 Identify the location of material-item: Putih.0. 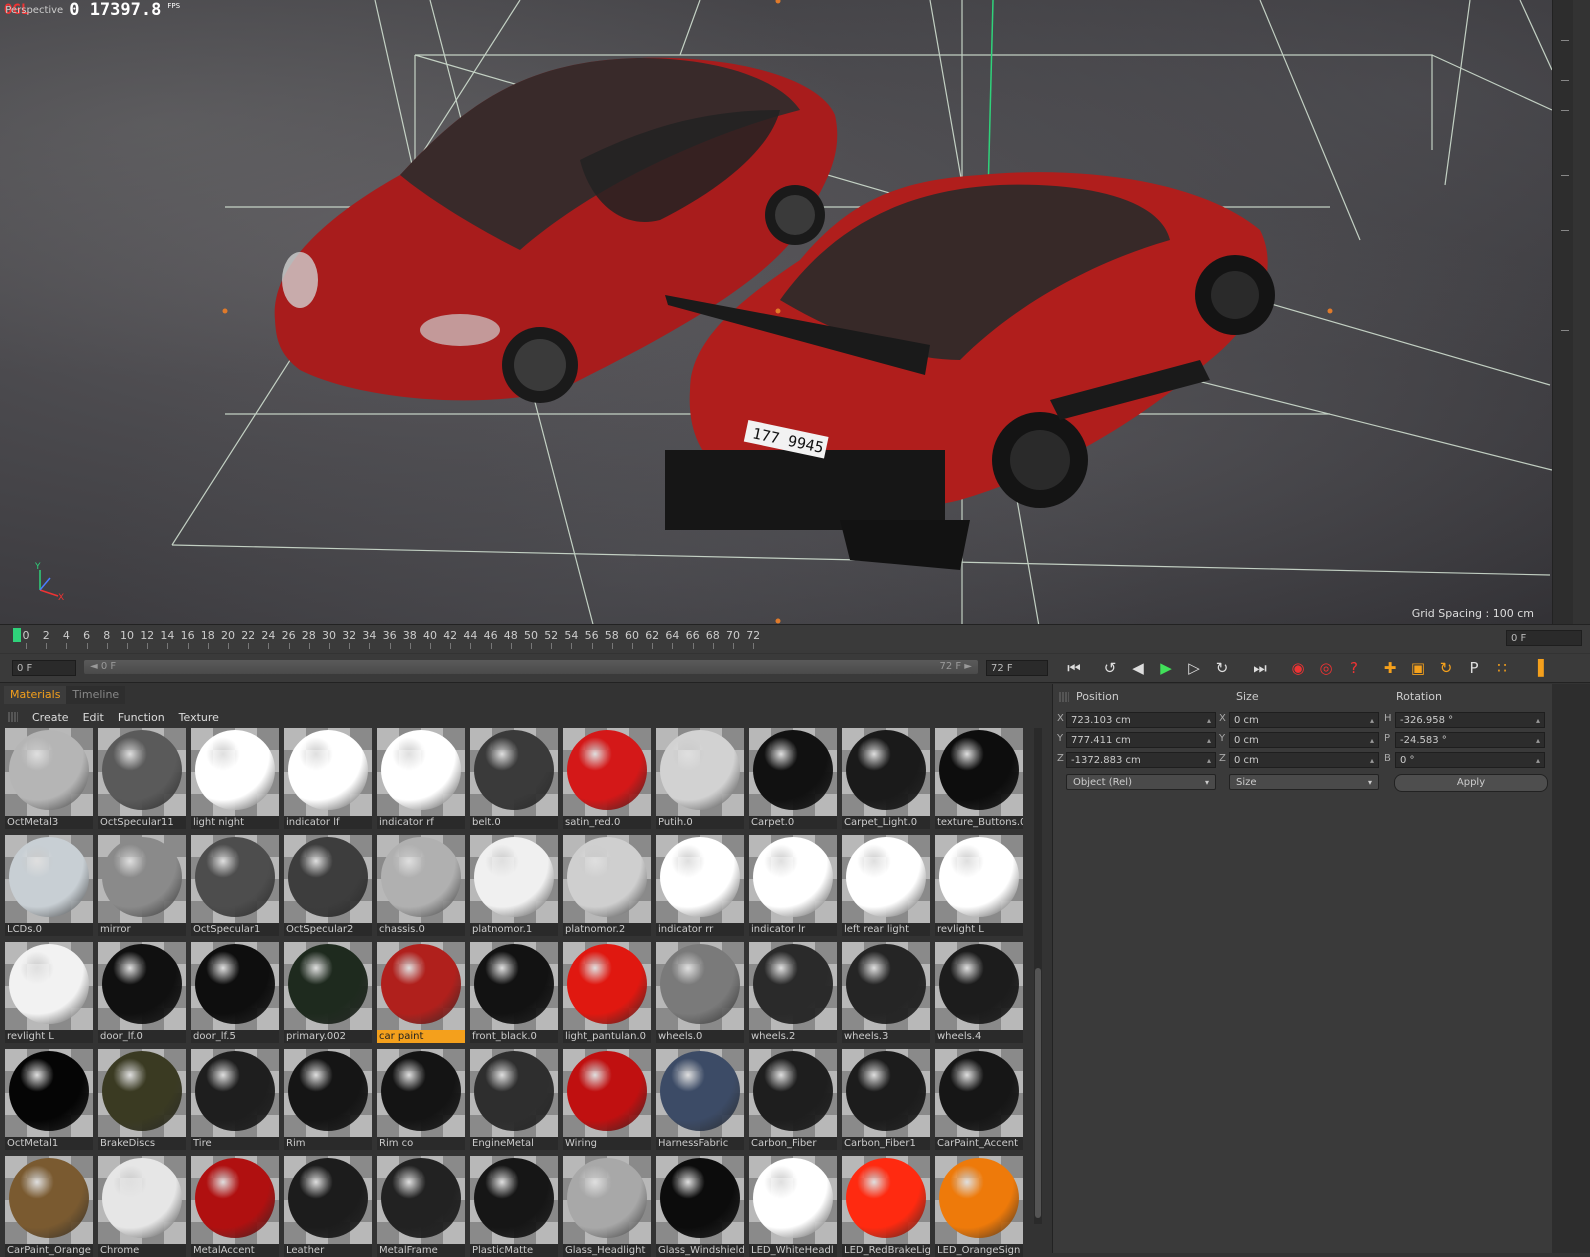
(700, 778).